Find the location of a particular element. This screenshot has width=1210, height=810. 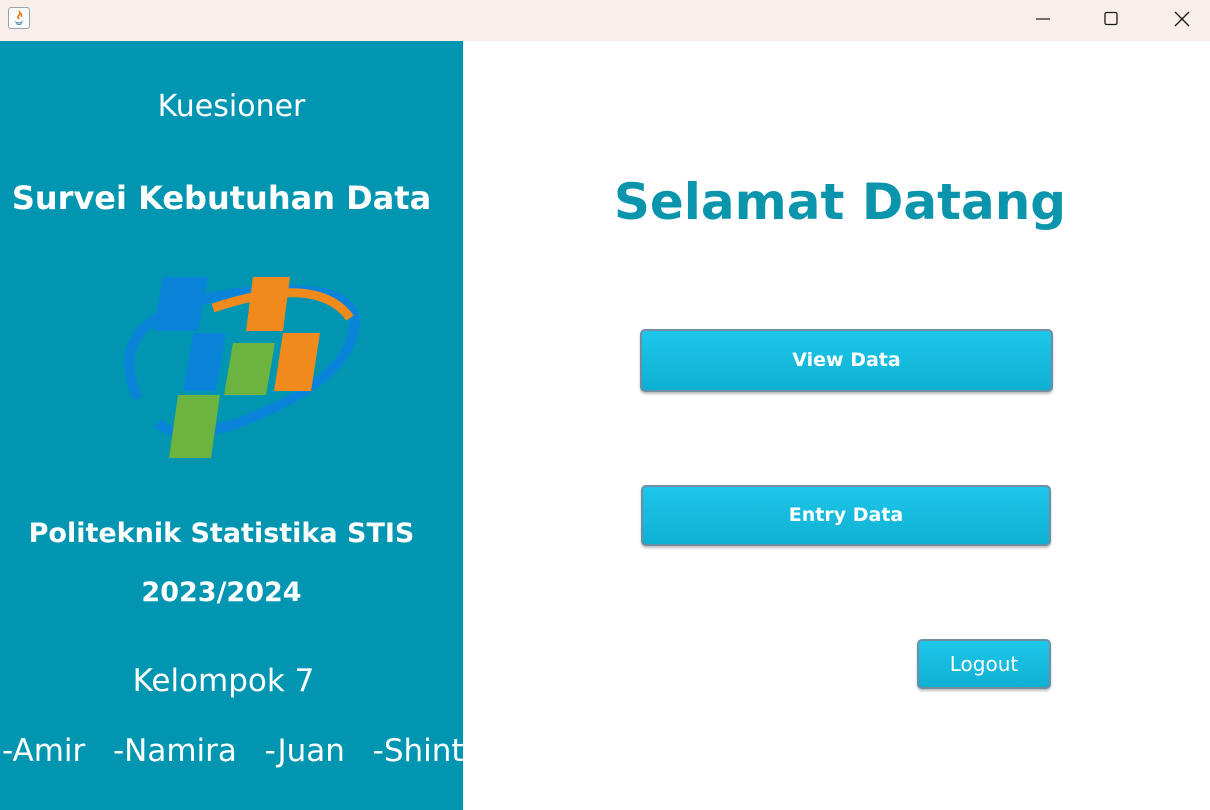

entry-data-button: Entry Data is located at coordinates (846, 515).